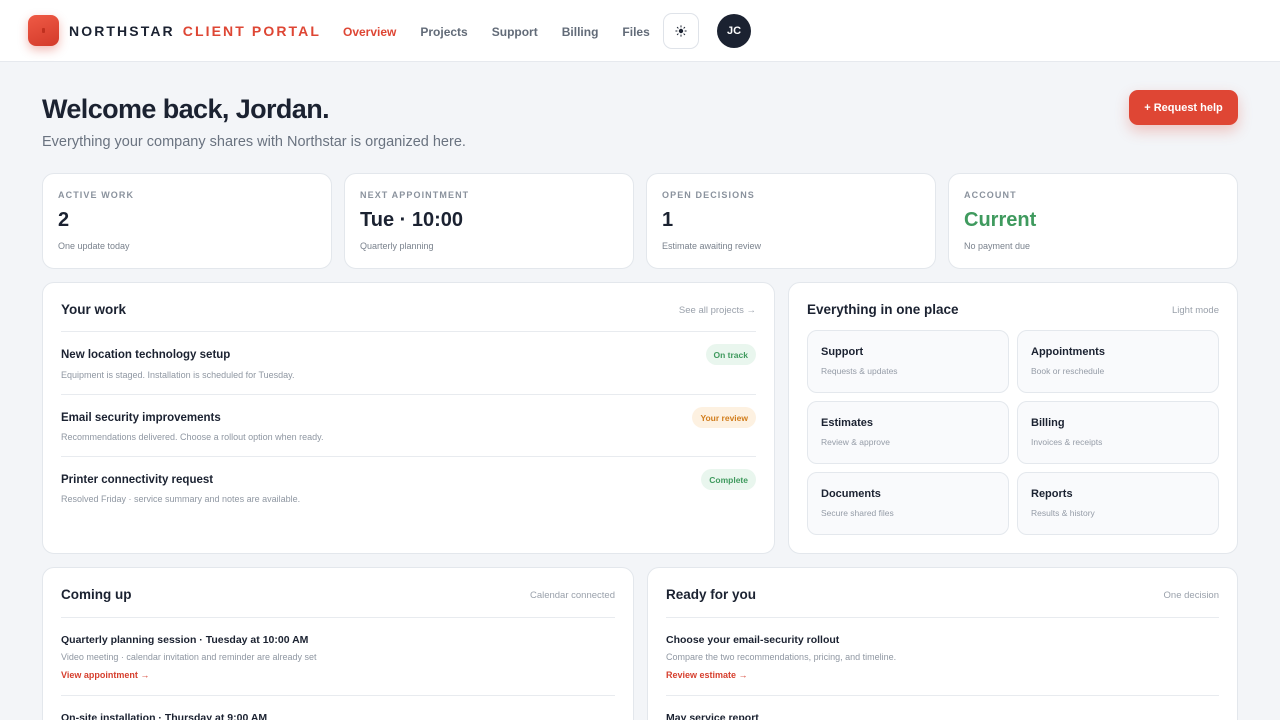 Image resolution: width=1280 pixels, height=720 pixels. Describe the element at coordinates (137, 480) in the screenshot. I see `item-title: Printer connectivity request` at that location.